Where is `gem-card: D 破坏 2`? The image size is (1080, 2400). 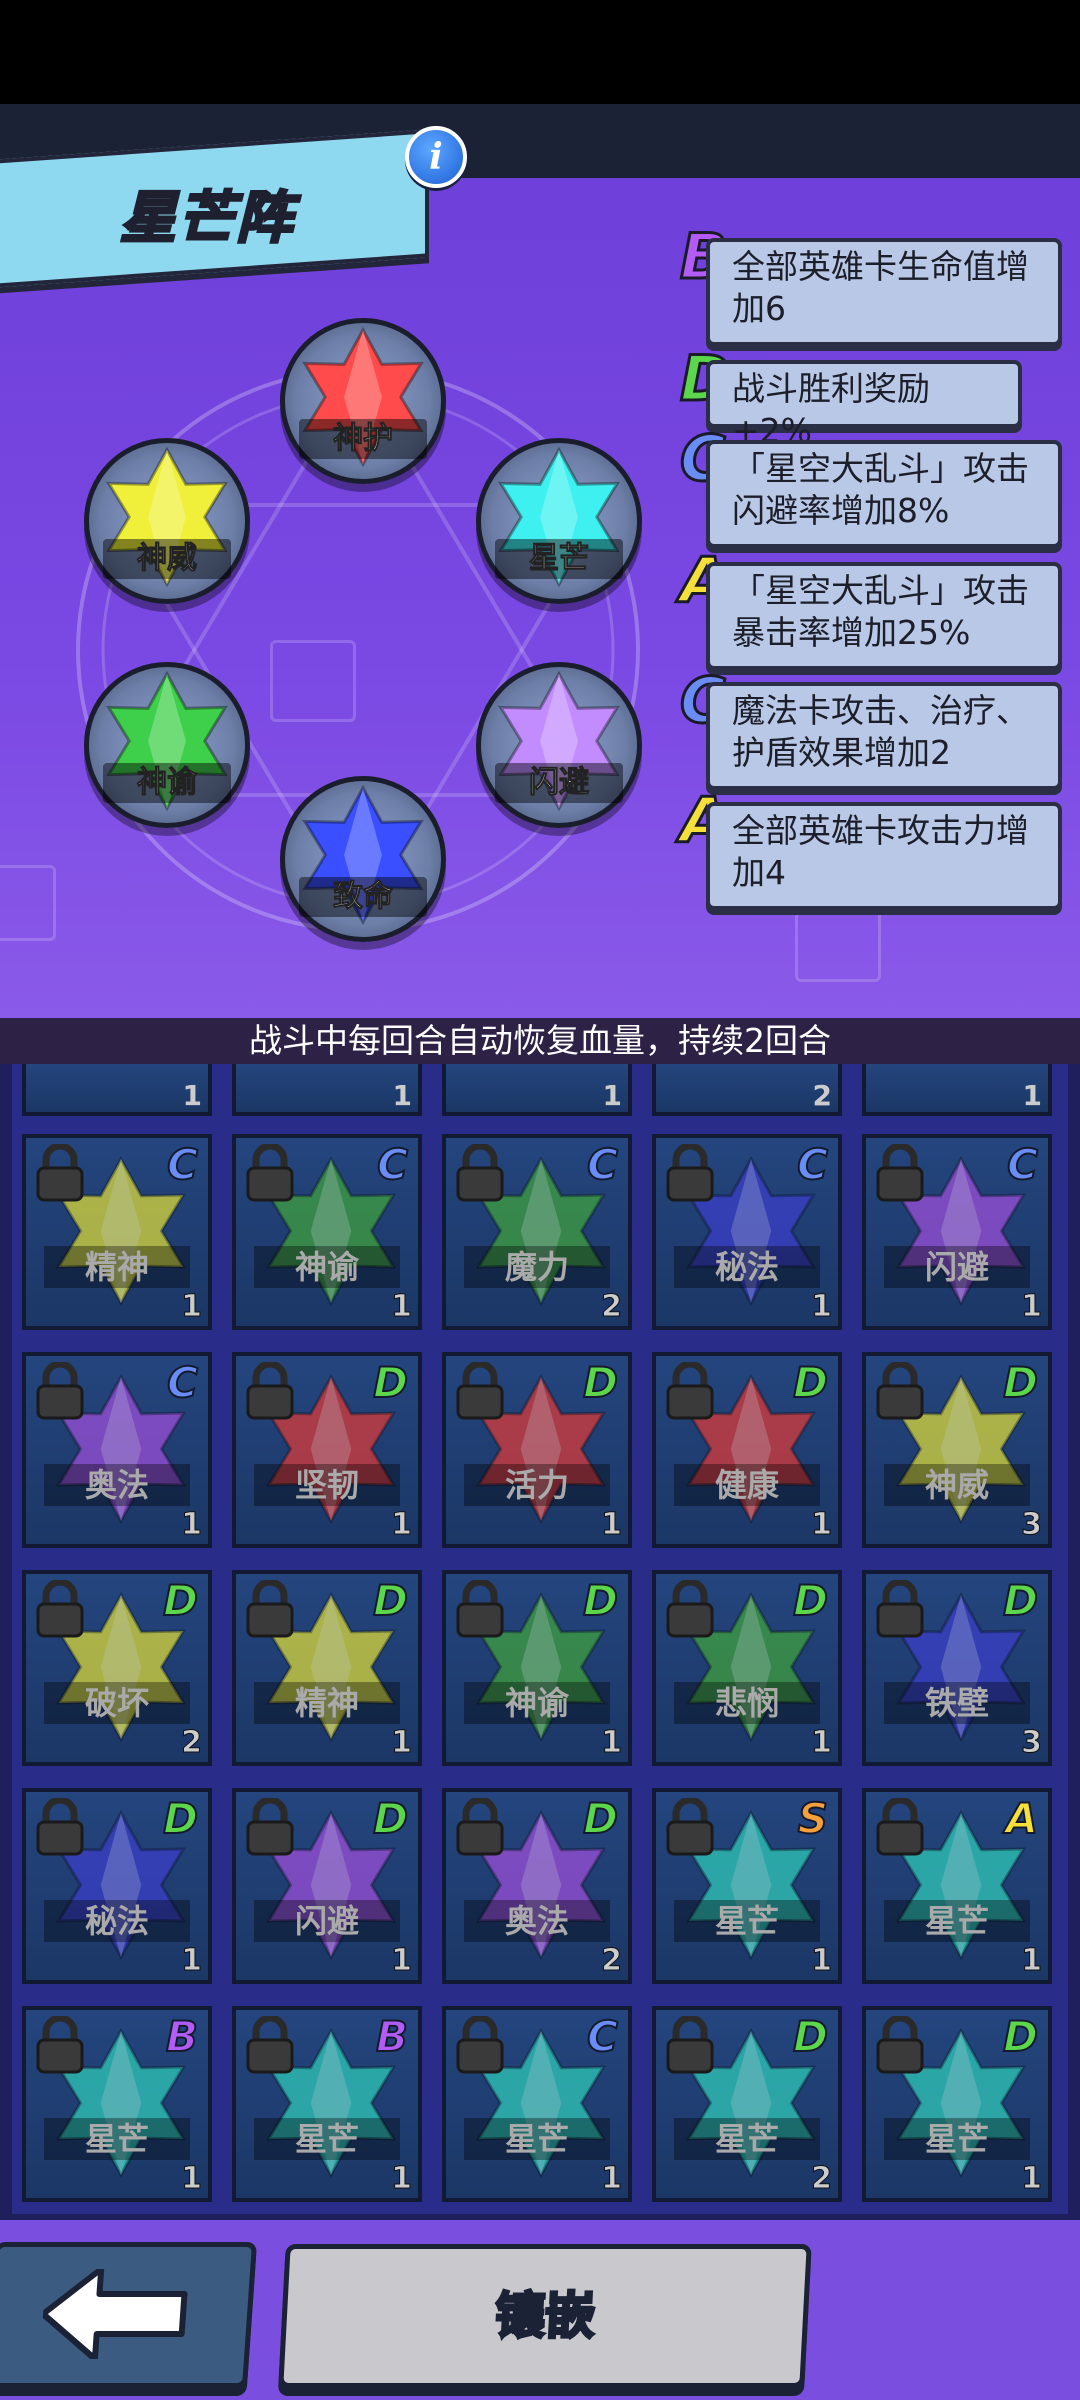 gem-card: D 破坏 2 is located at coordinates (117, 1668).